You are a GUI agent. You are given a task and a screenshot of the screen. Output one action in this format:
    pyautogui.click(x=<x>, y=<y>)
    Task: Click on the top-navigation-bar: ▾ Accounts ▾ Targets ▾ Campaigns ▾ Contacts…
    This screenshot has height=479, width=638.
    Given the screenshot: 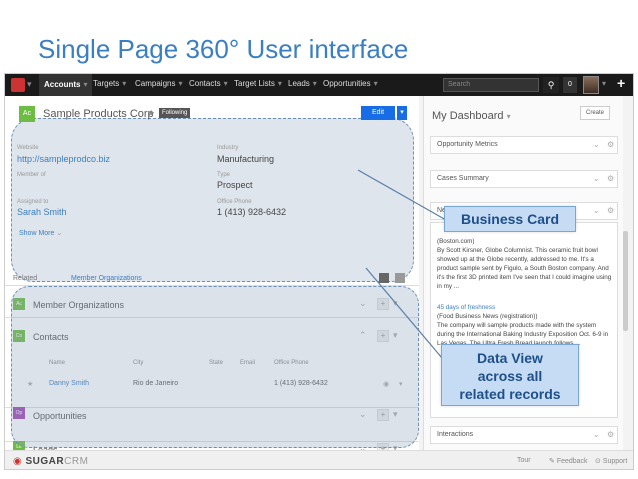 What is the action you would take?
    pyautogui.click(x=319, y=85)
    